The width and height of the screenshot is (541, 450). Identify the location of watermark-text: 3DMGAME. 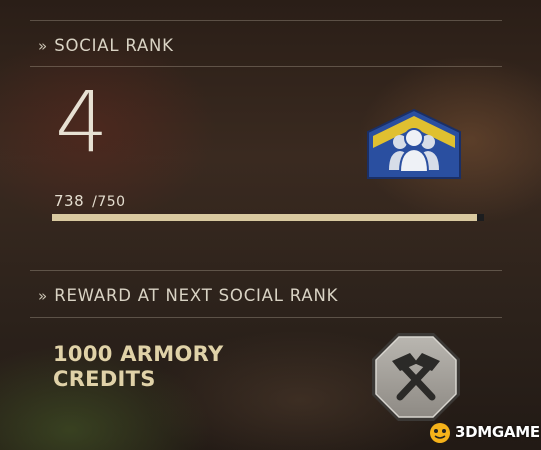
(497, 432).